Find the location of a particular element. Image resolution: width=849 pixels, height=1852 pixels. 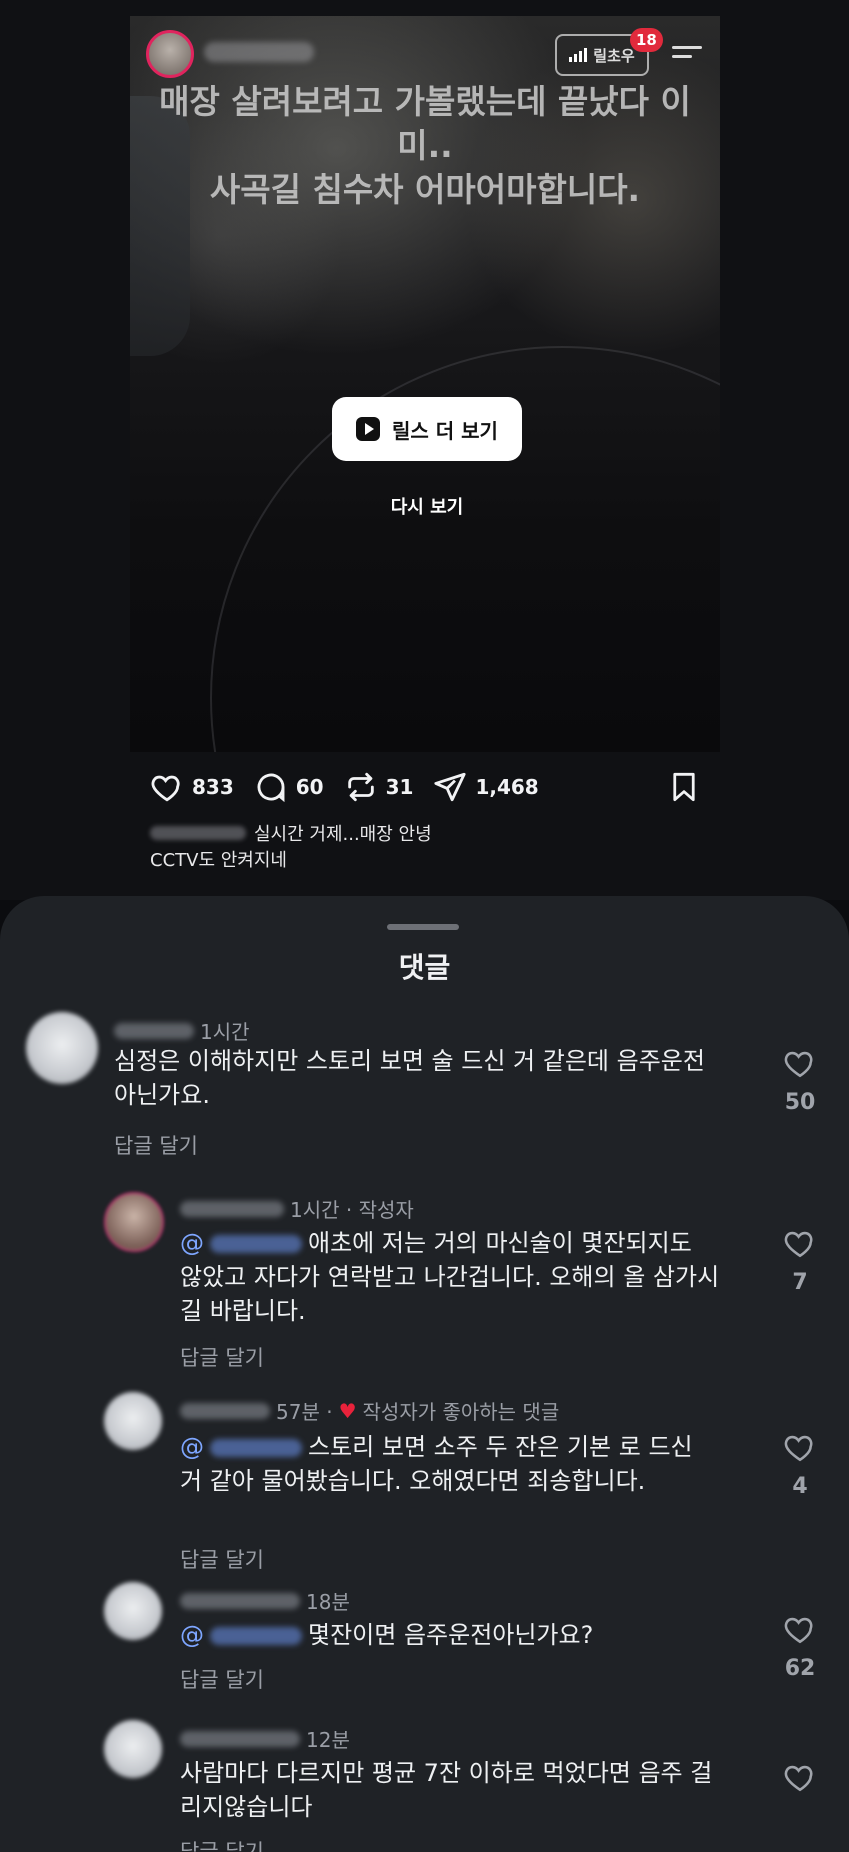

more-reels-button: 릴스 더 보기 is located at coordinates (427, 429).